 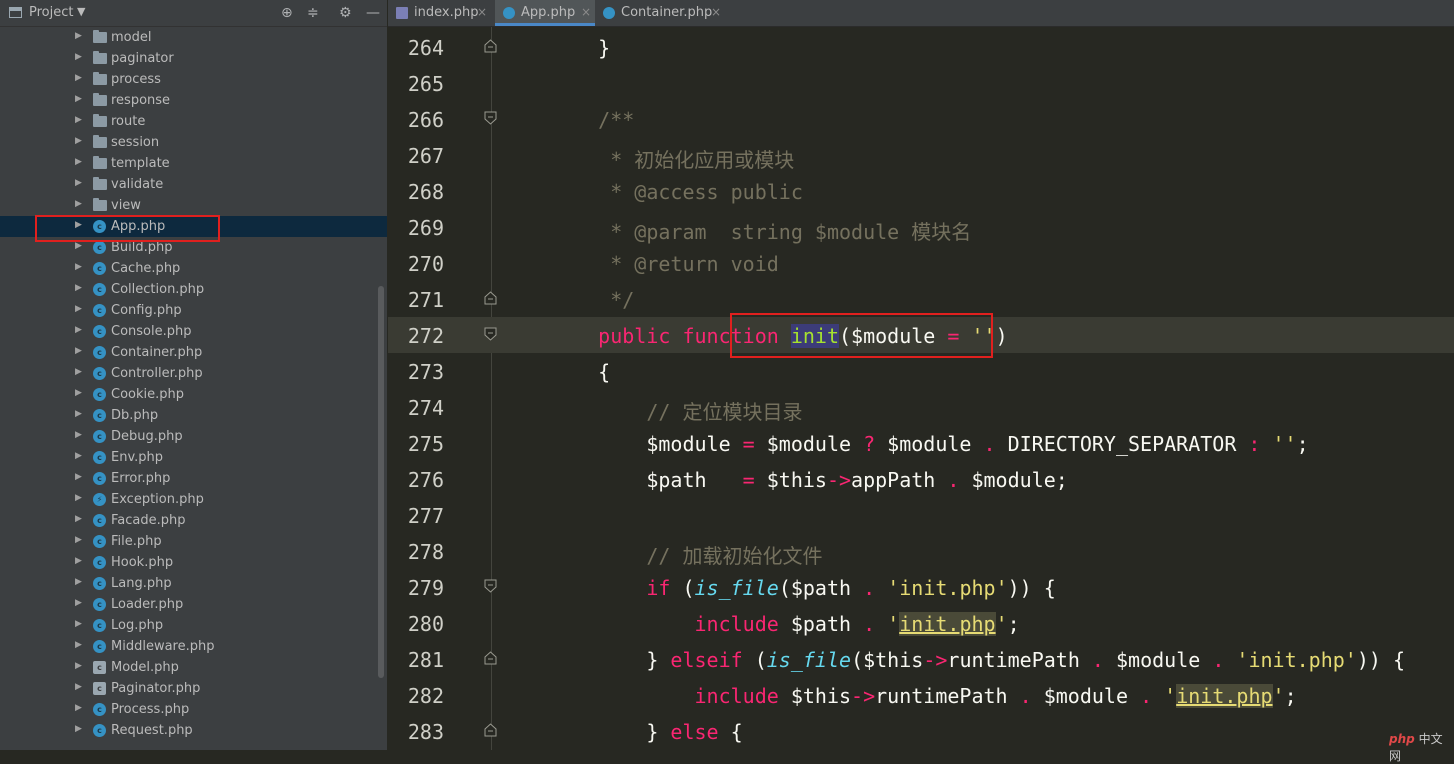 What do you see at coordinates (921, 263) in the screenshot?
I see `code-line: 270 * @return void` at bounding box center [921, 263].